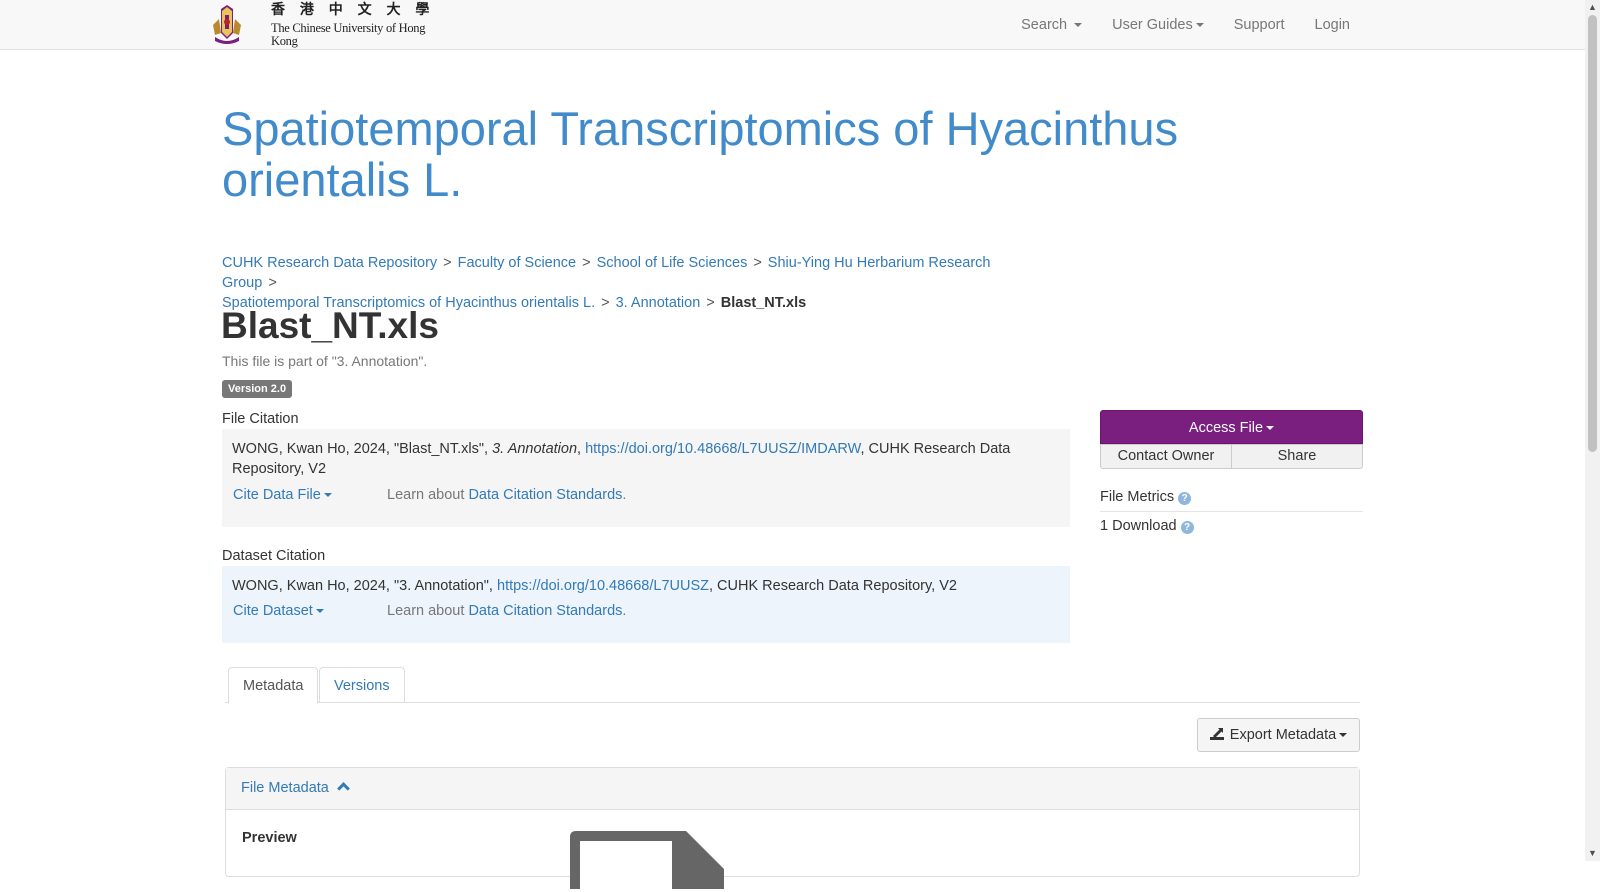 Image resolution: width=1600 pixels, height=892 pixels. I want to click on dataset-citation-label: Dataset Citation, so click(274, 556).